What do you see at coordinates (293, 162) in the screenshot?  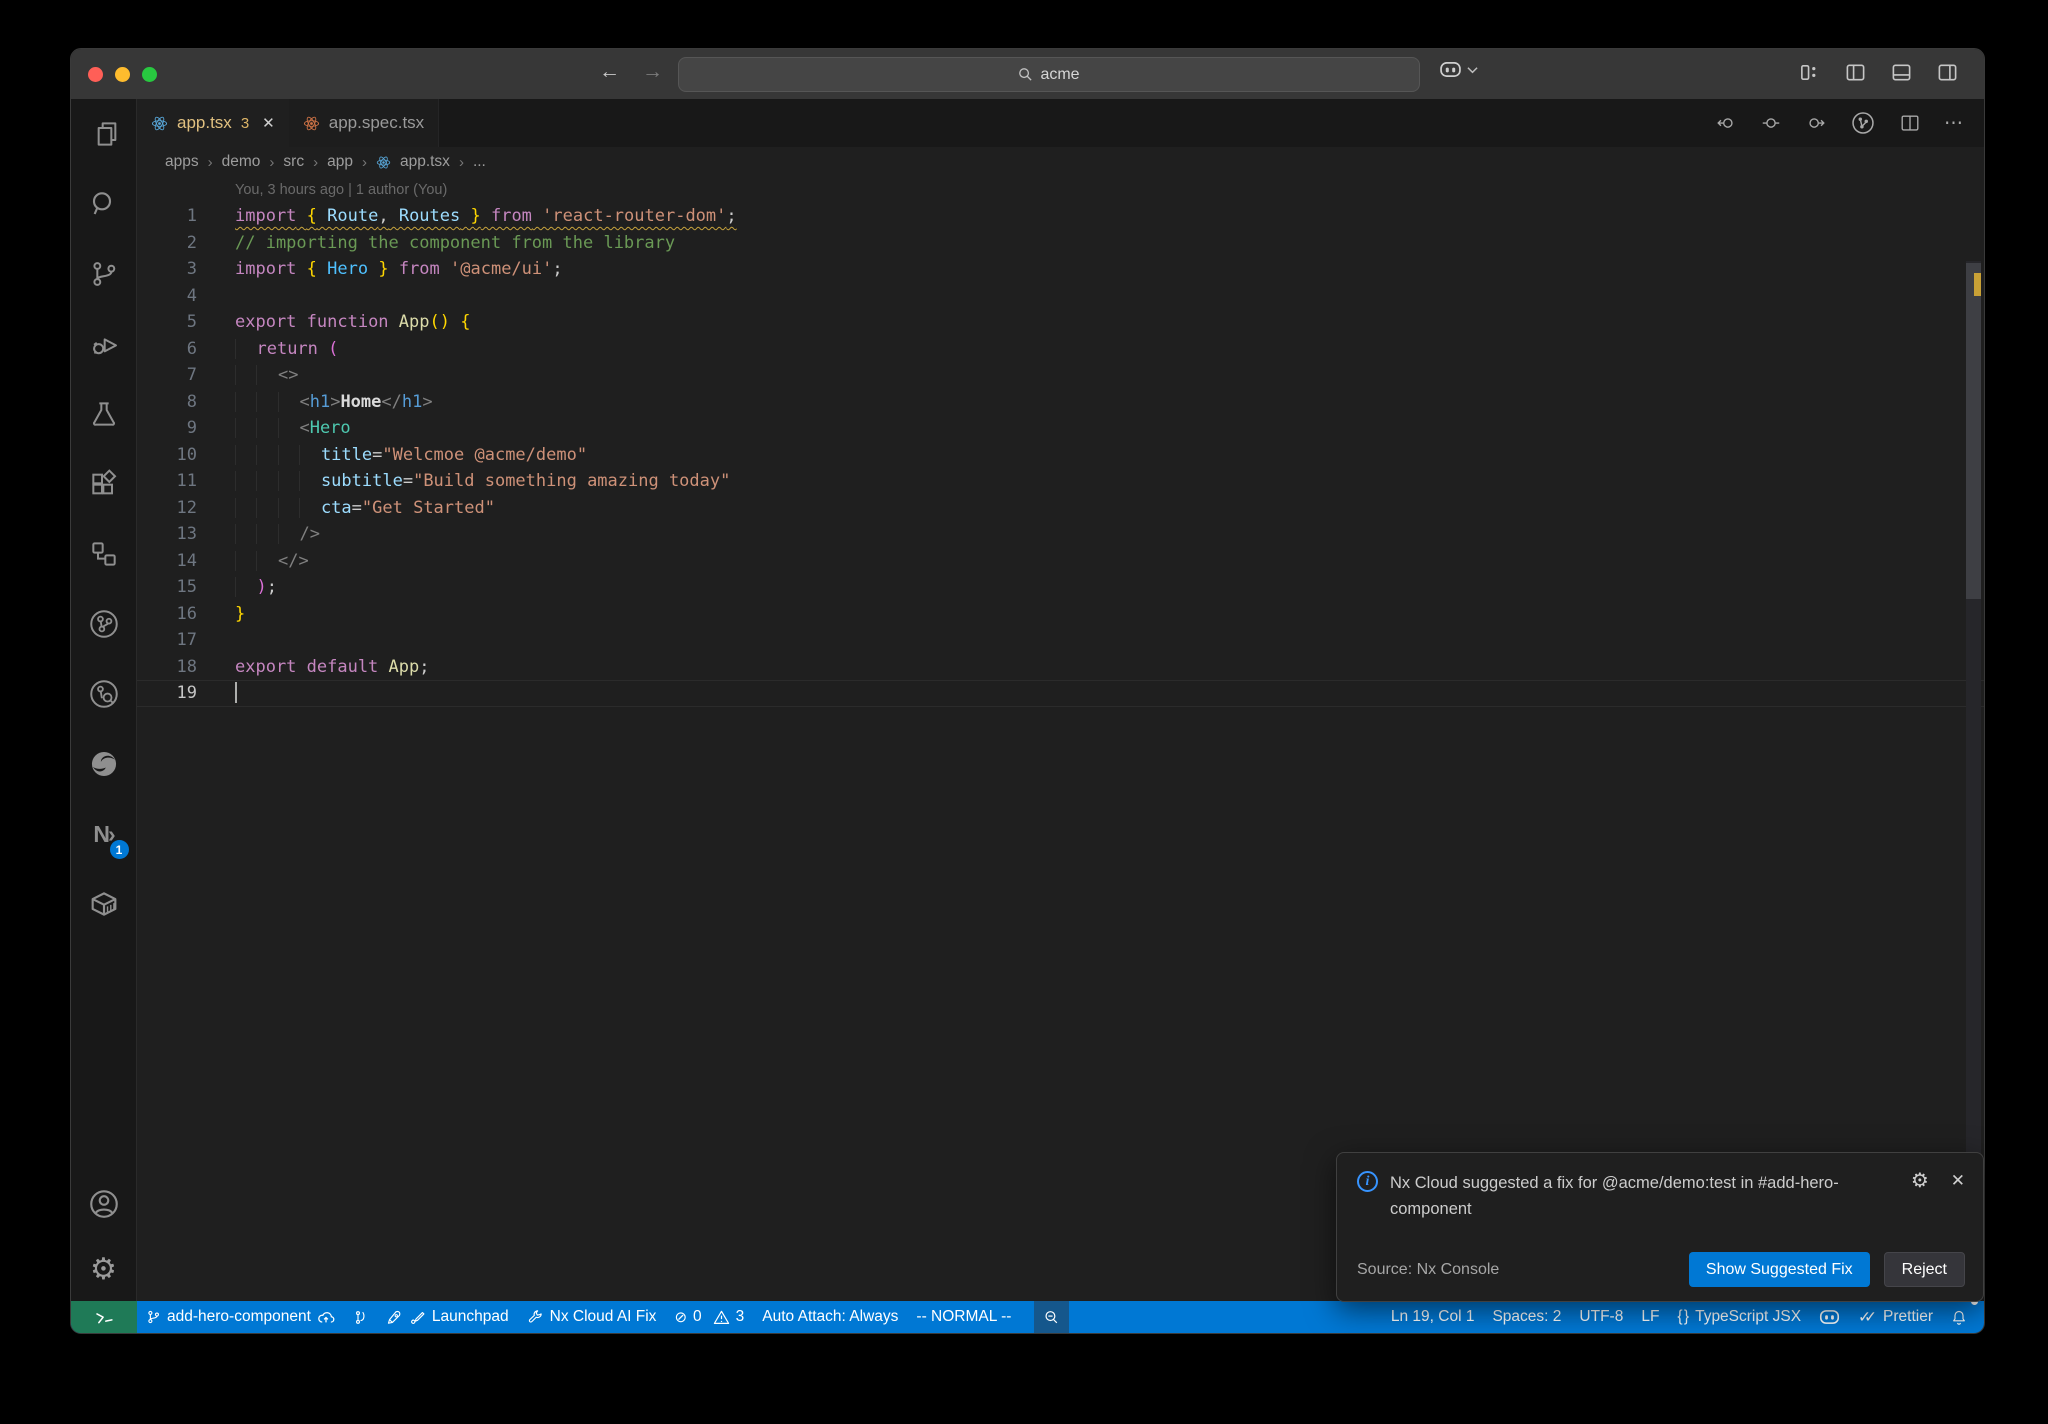 I see `breadcrumb-item: src` at bounding box center [293, 162].